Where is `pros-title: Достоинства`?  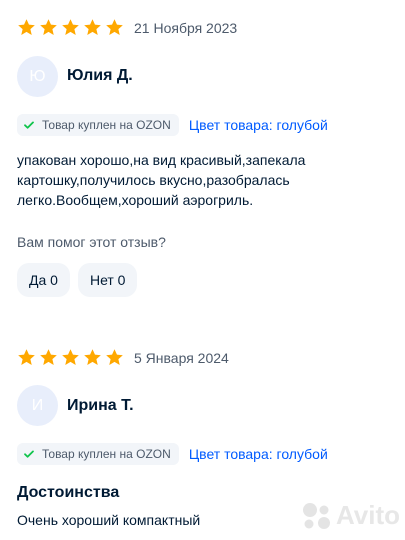
pros-title: Достоинства is located at coordinates (68, 492).